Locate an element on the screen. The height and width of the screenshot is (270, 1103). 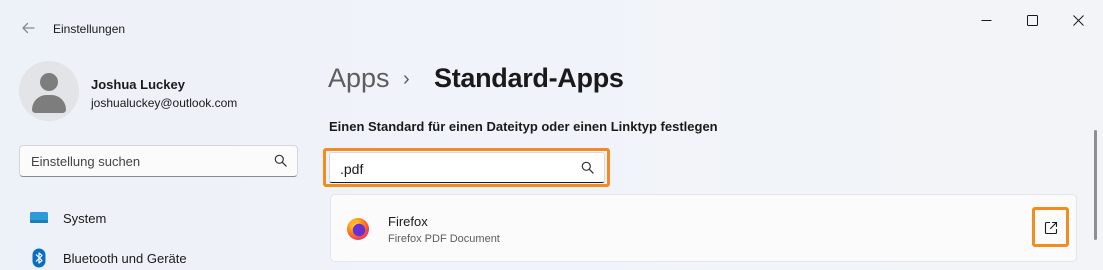
close-icon is located at coordinates (1078, 20).